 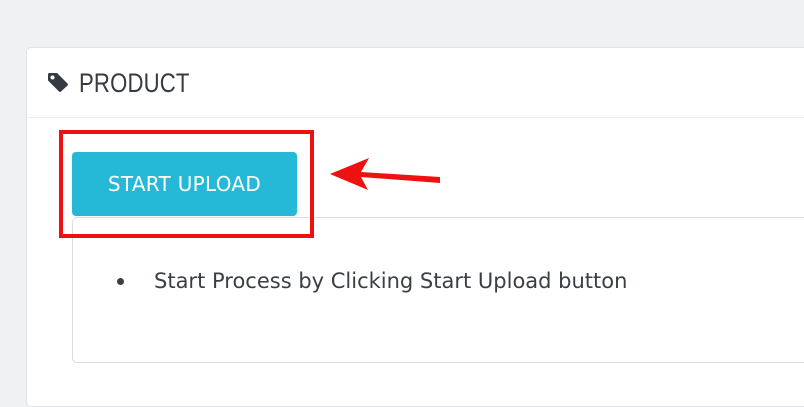 What do you see at coordinates (385, 174) in the screenshot?
I see `arrow-left-icon` at bounding box center [385, 174].